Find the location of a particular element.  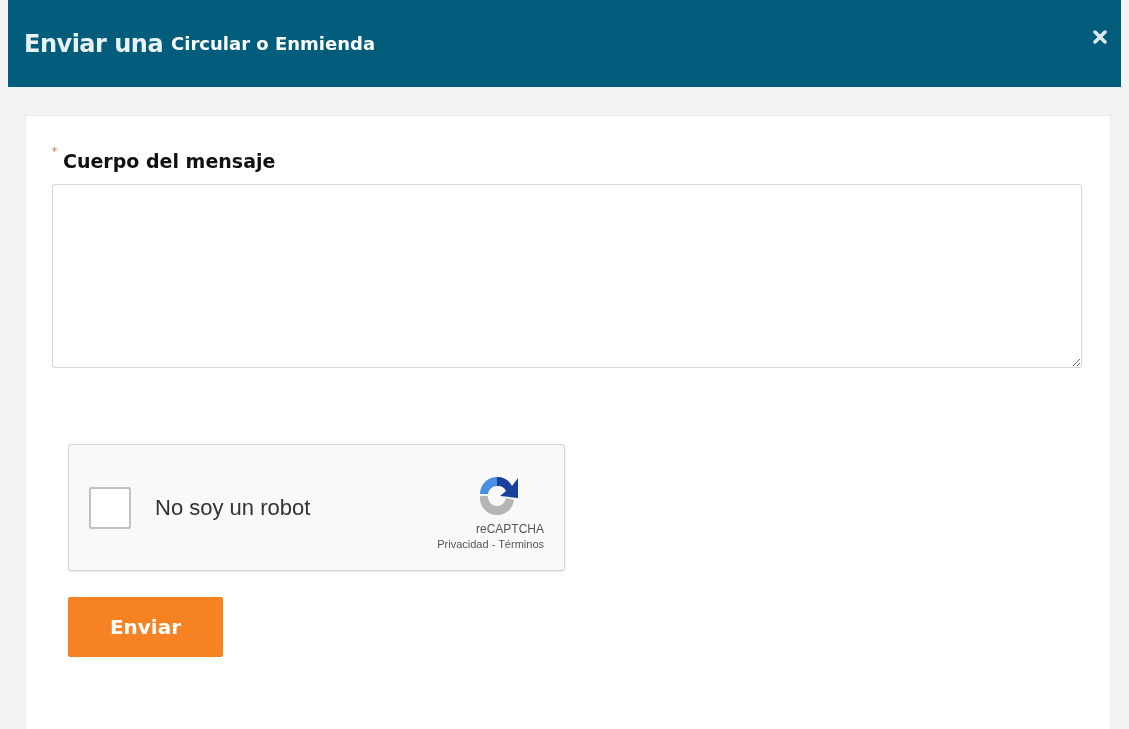

captcha-checkbox is located at coordinates (110, 507).